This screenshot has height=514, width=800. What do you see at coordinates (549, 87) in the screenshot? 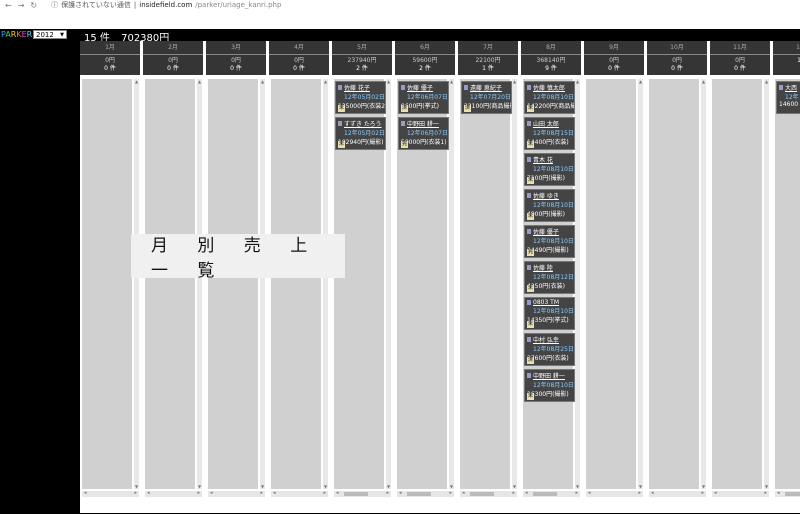
I see `customer-name: 佐藤 慎太郎` at bounding box center [549, 87].